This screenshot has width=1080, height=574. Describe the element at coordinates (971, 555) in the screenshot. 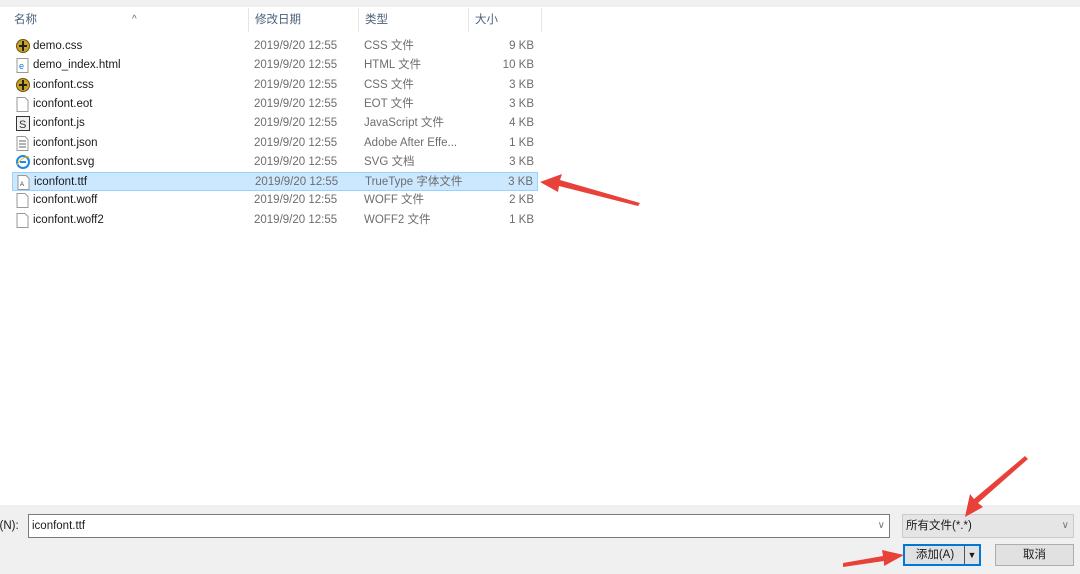

I see `dropdown-arrow-icon: ▼` at that location.